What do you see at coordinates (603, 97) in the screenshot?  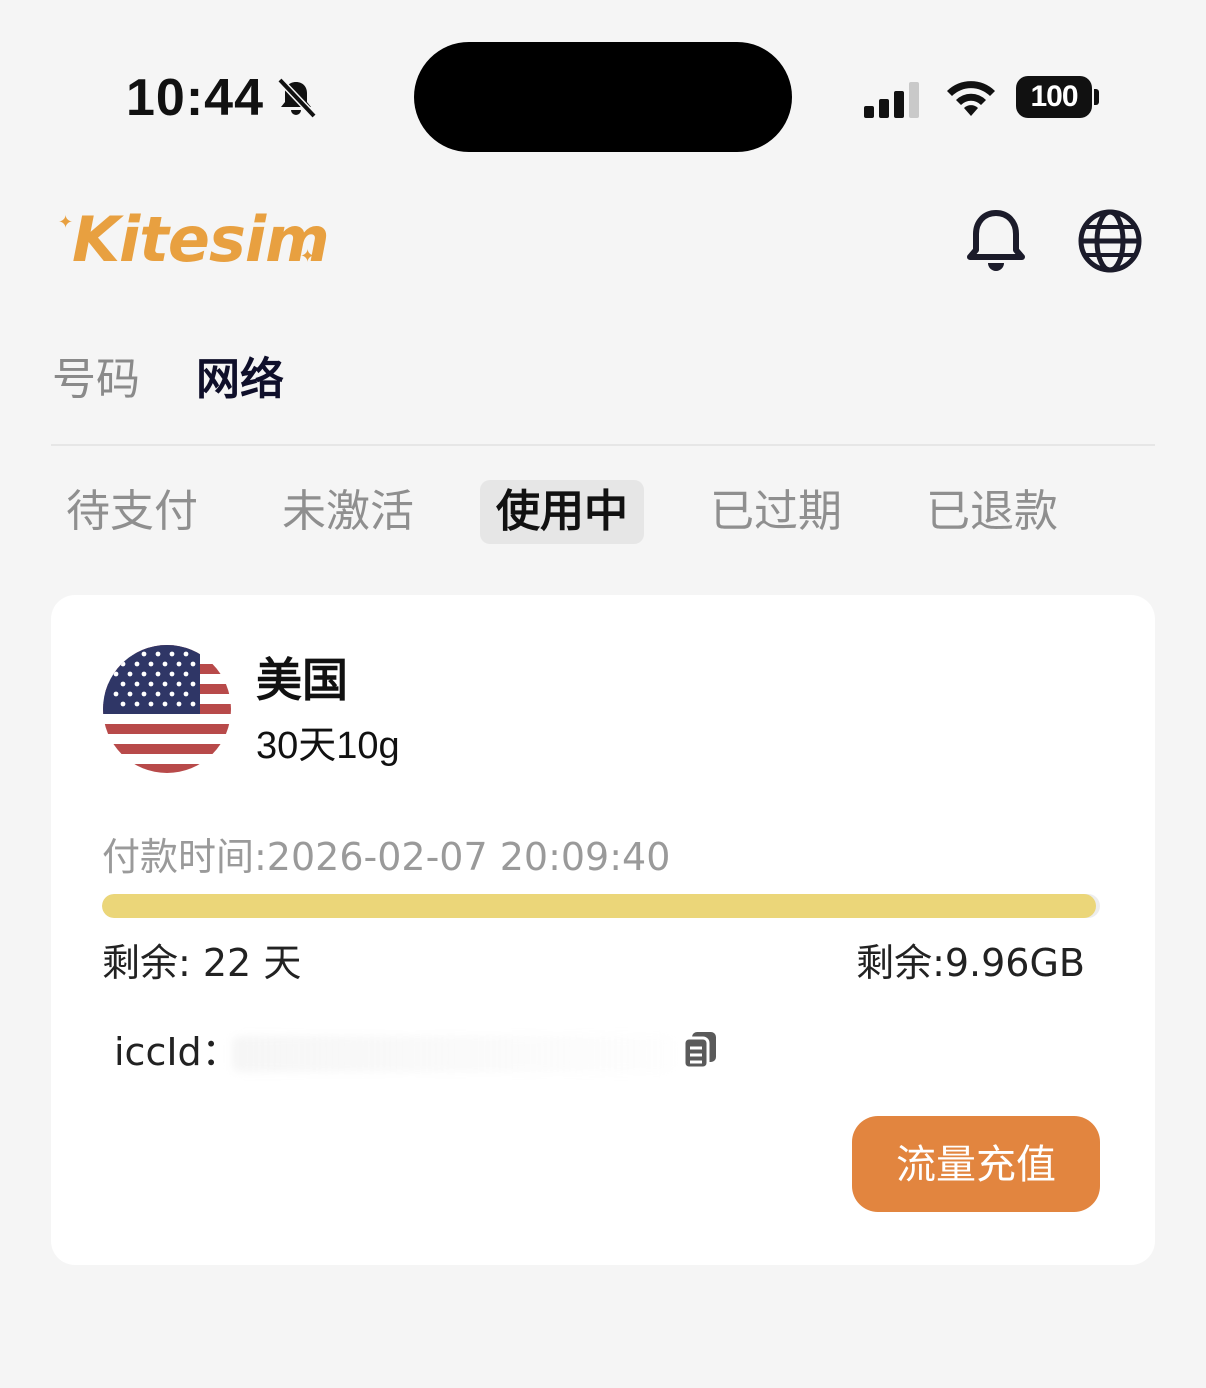 I see `dynamic-island` at bounding box center [603, 97].